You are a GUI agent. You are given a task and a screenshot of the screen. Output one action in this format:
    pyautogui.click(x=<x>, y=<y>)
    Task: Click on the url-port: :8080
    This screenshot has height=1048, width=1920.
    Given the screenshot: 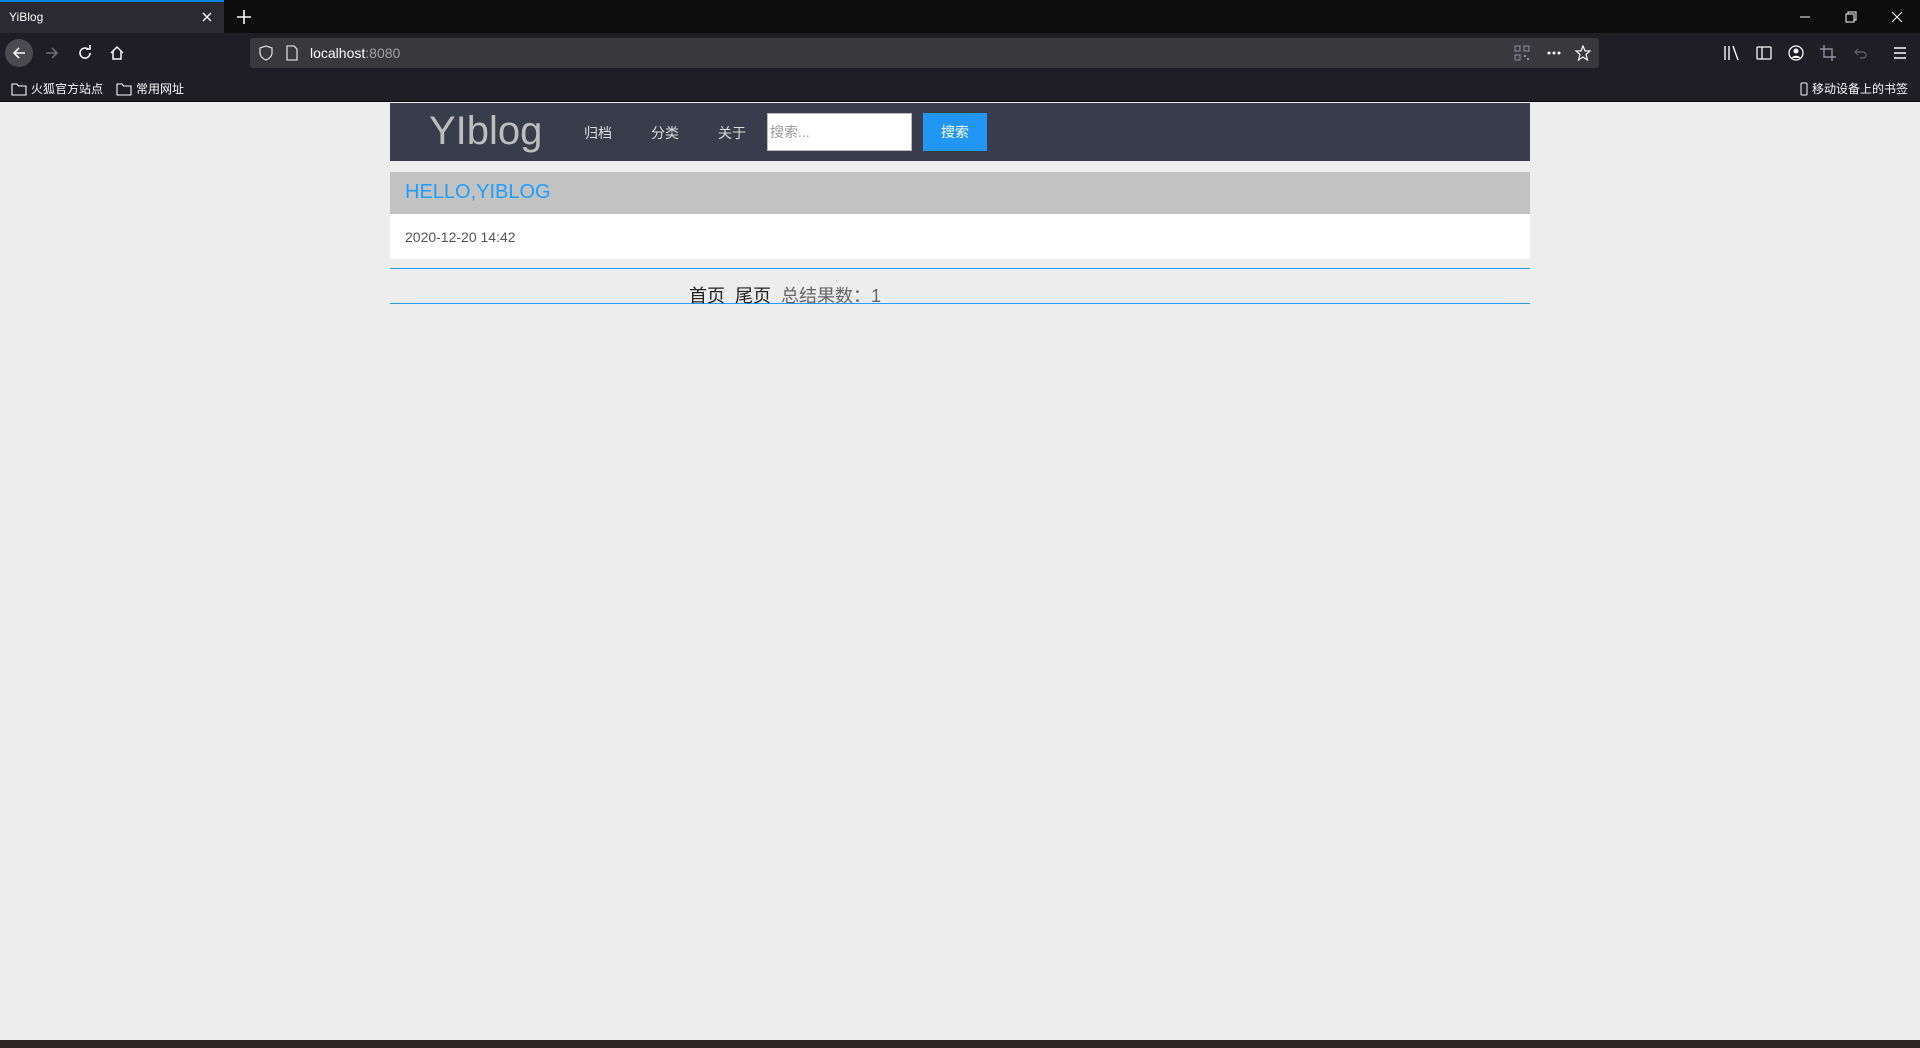 What is the action you would take?
    pyautogui.click(x=383, y=53)
    